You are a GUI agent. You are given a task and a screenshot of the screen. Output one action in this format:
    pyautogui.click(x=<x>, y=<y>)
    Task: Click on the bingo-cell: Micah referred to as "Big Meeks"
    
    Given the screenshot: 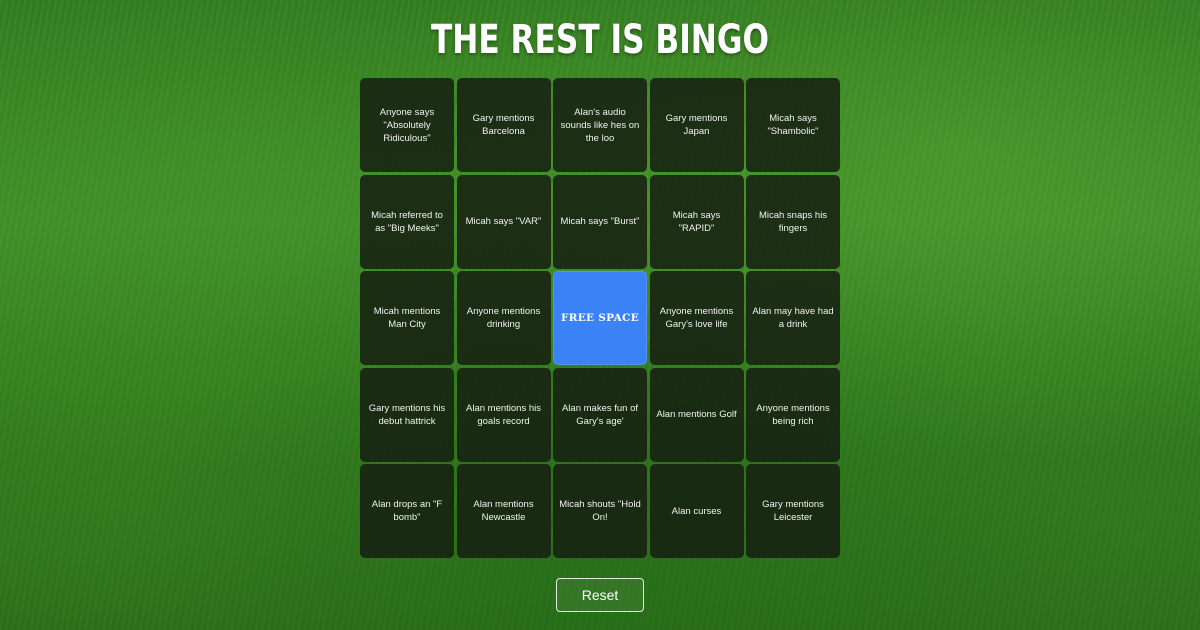 What is the action you would take?
    pyautogui.click(x=407, y=221)
    